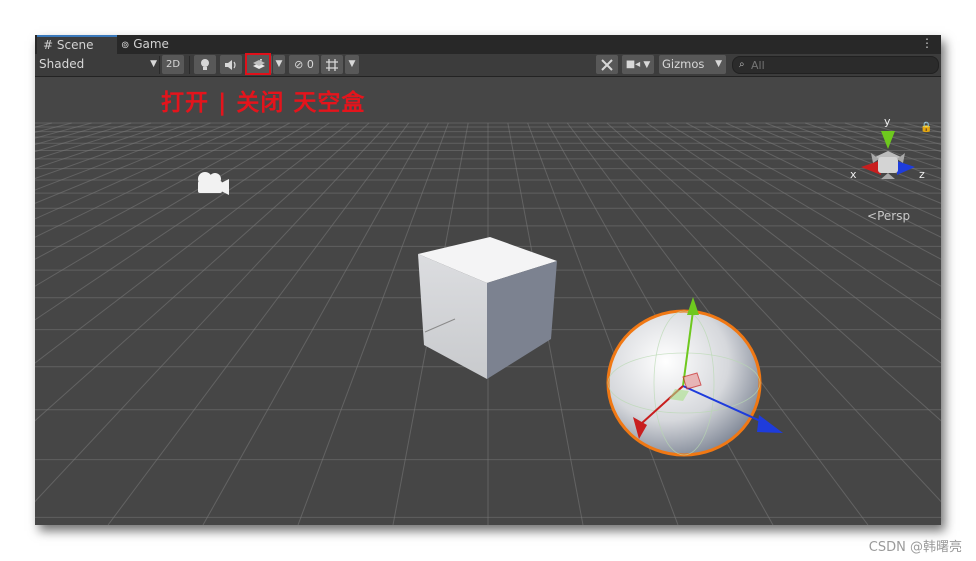 The height and width of the screenshot is (561, 976). I want to click on projection-label: Persp, so click(894, 216).